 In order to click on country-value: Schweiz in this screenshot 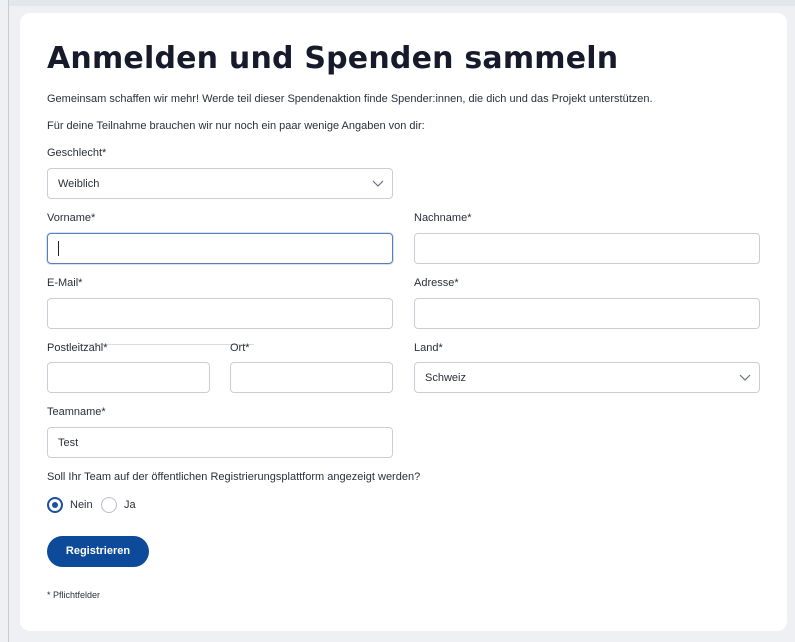, I will do `click(445, 378)`.